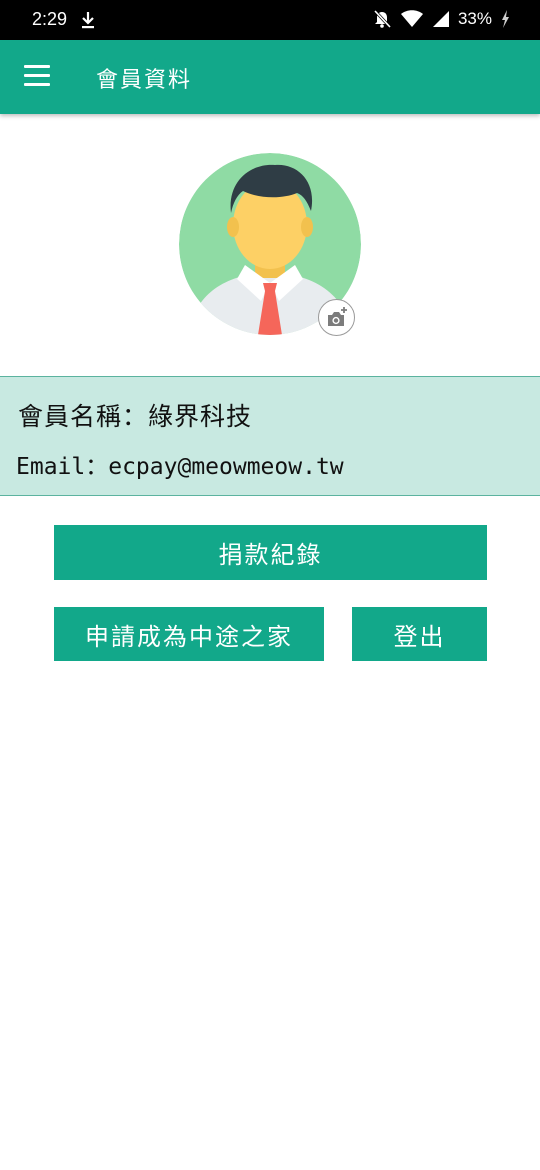  What do you see at coordinates (88, 20) in the screenshot?
I see `download-icon` at bounding box center [88, 20].